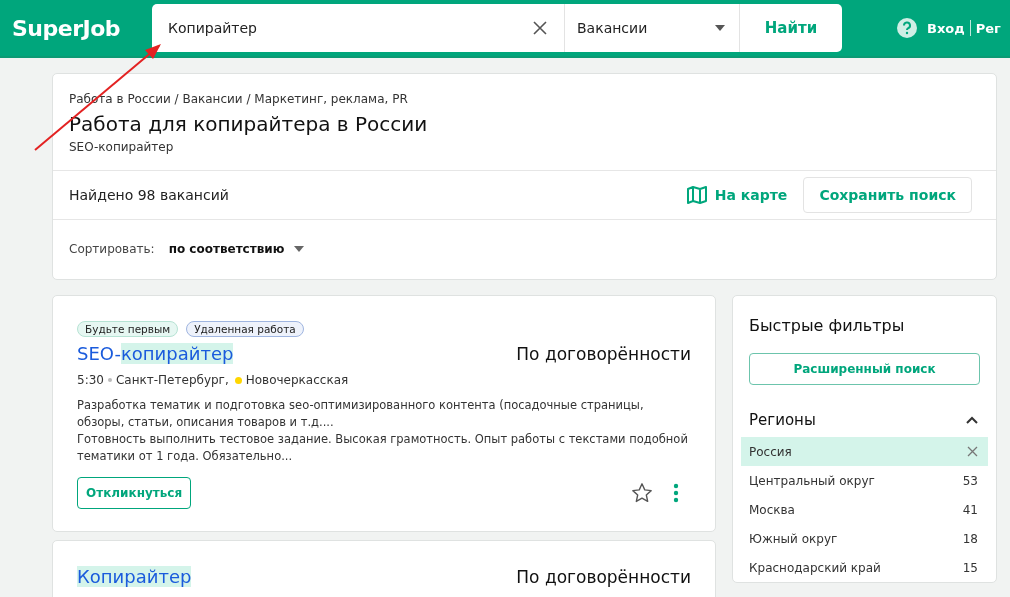  What do you see at coordinates (245, 329) in the screenshot?
I see `tag: Удаленная работа` at bounding box center [245, 329].